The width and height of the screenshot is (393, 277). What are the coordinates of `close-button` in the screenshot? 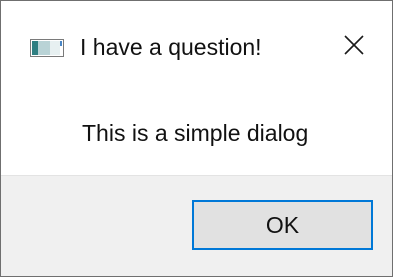 It's located at (354, 47).